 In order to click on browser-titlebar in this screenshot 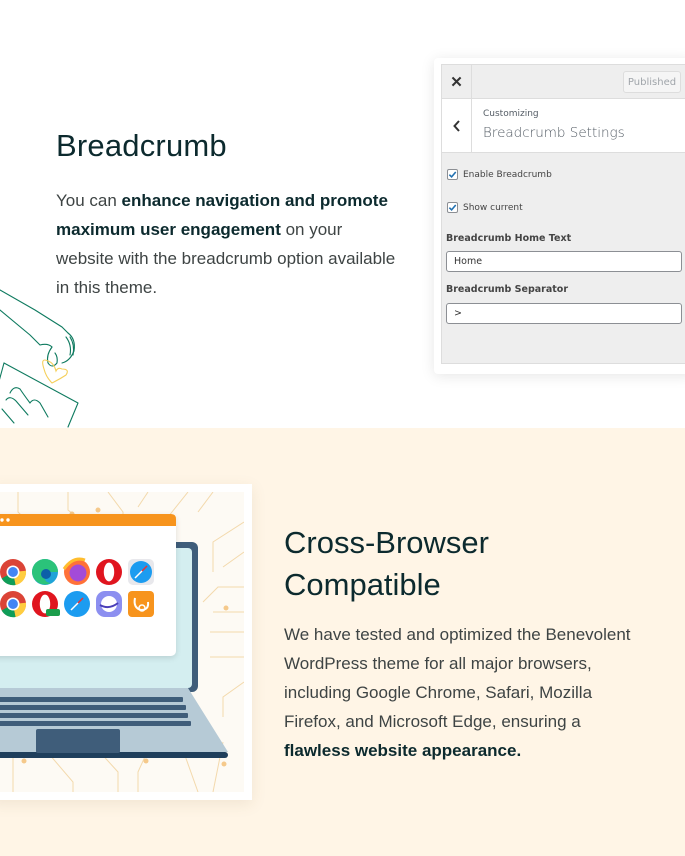, I will do `click(88, 520)`.